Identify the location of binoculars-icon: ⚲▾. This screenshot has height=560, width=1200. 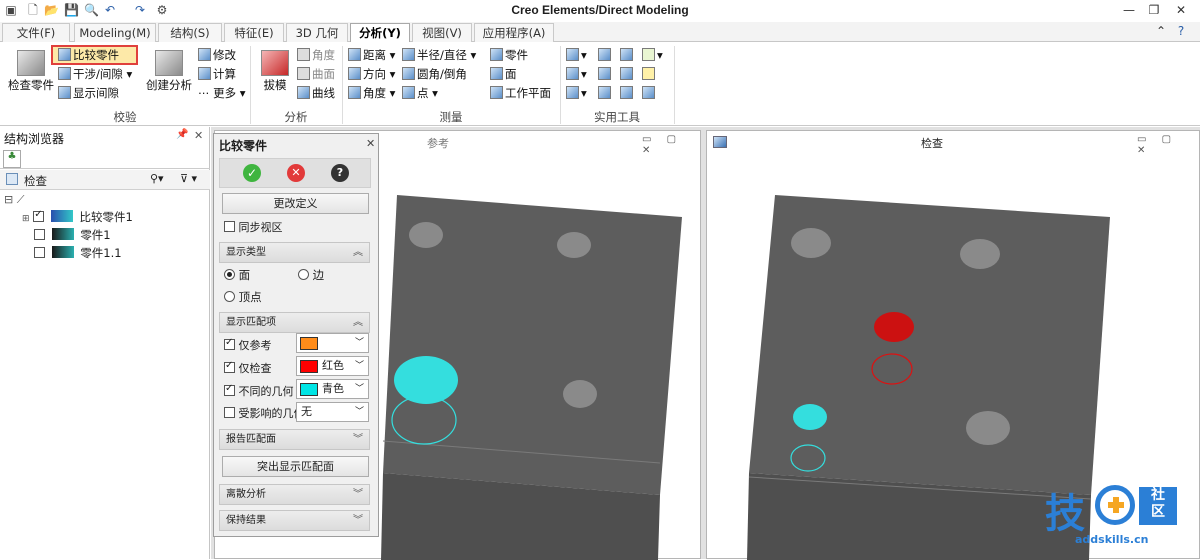
(157, 178).